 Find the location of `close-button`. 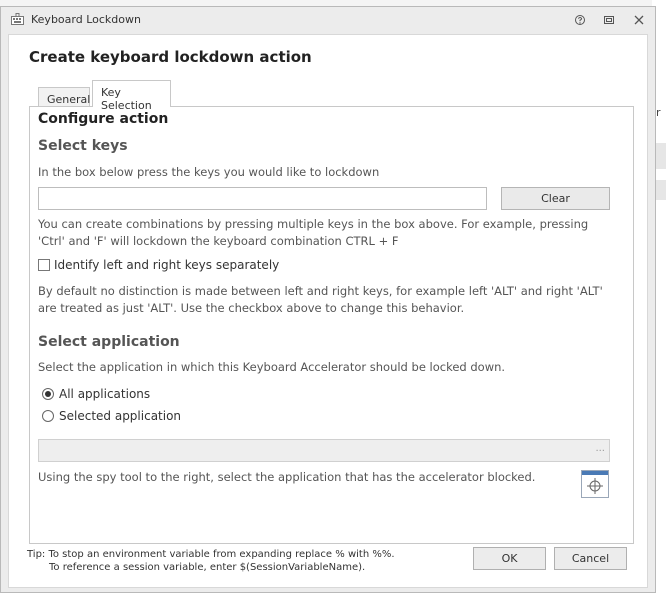

close-button is located at coordinates (639, 20).